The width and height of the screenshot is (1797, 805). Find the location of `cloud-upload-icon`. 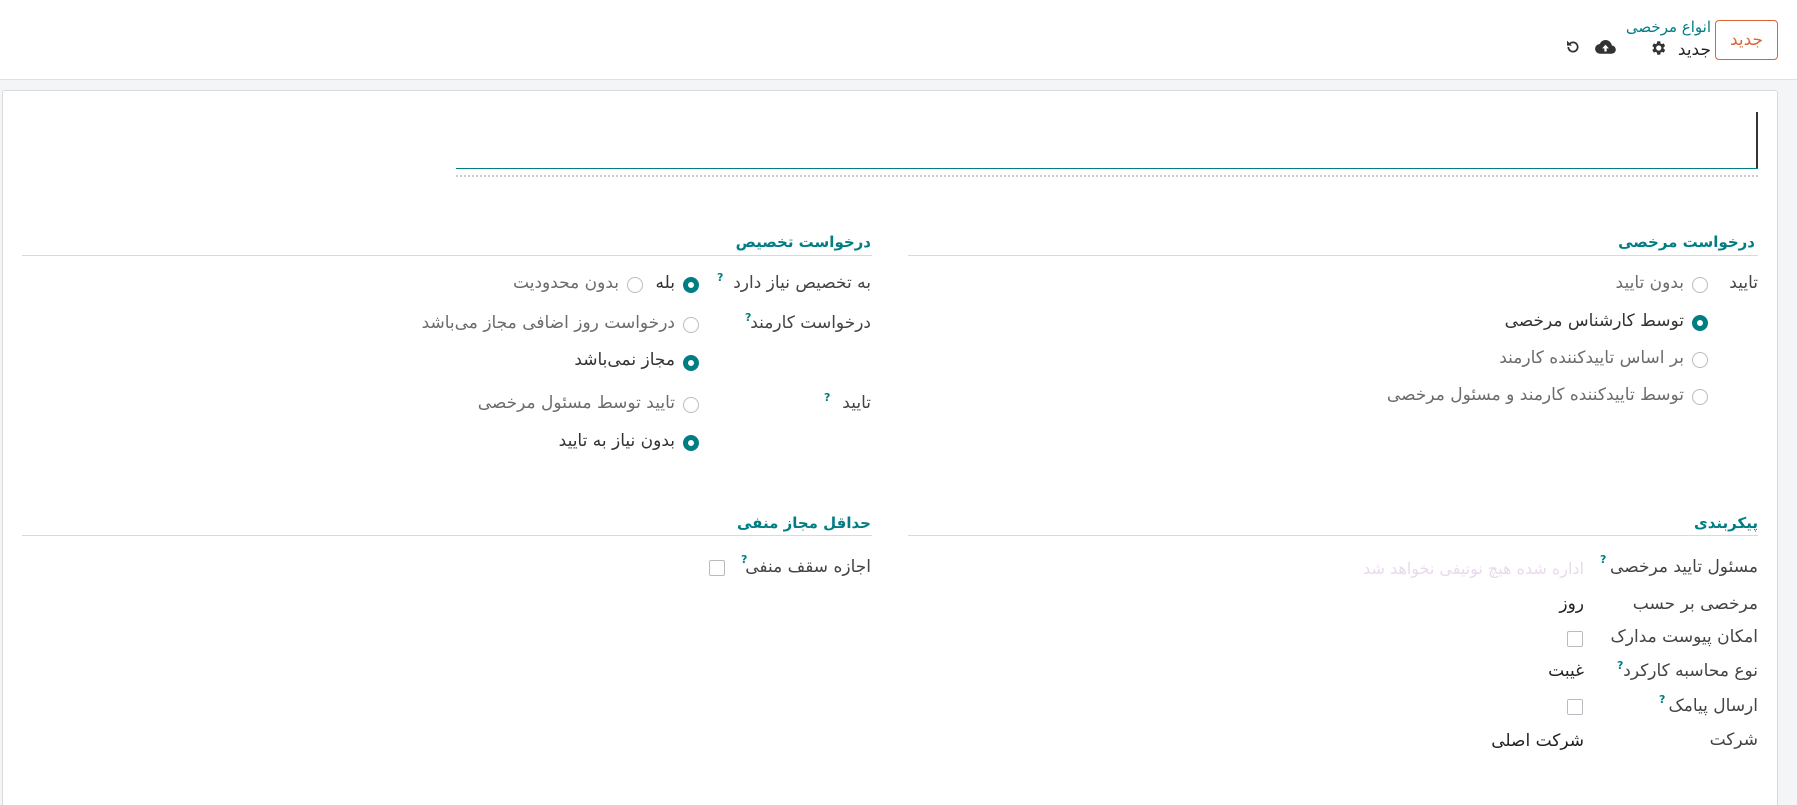

cloud-upload-icon is located at coordinates (1605, 47).